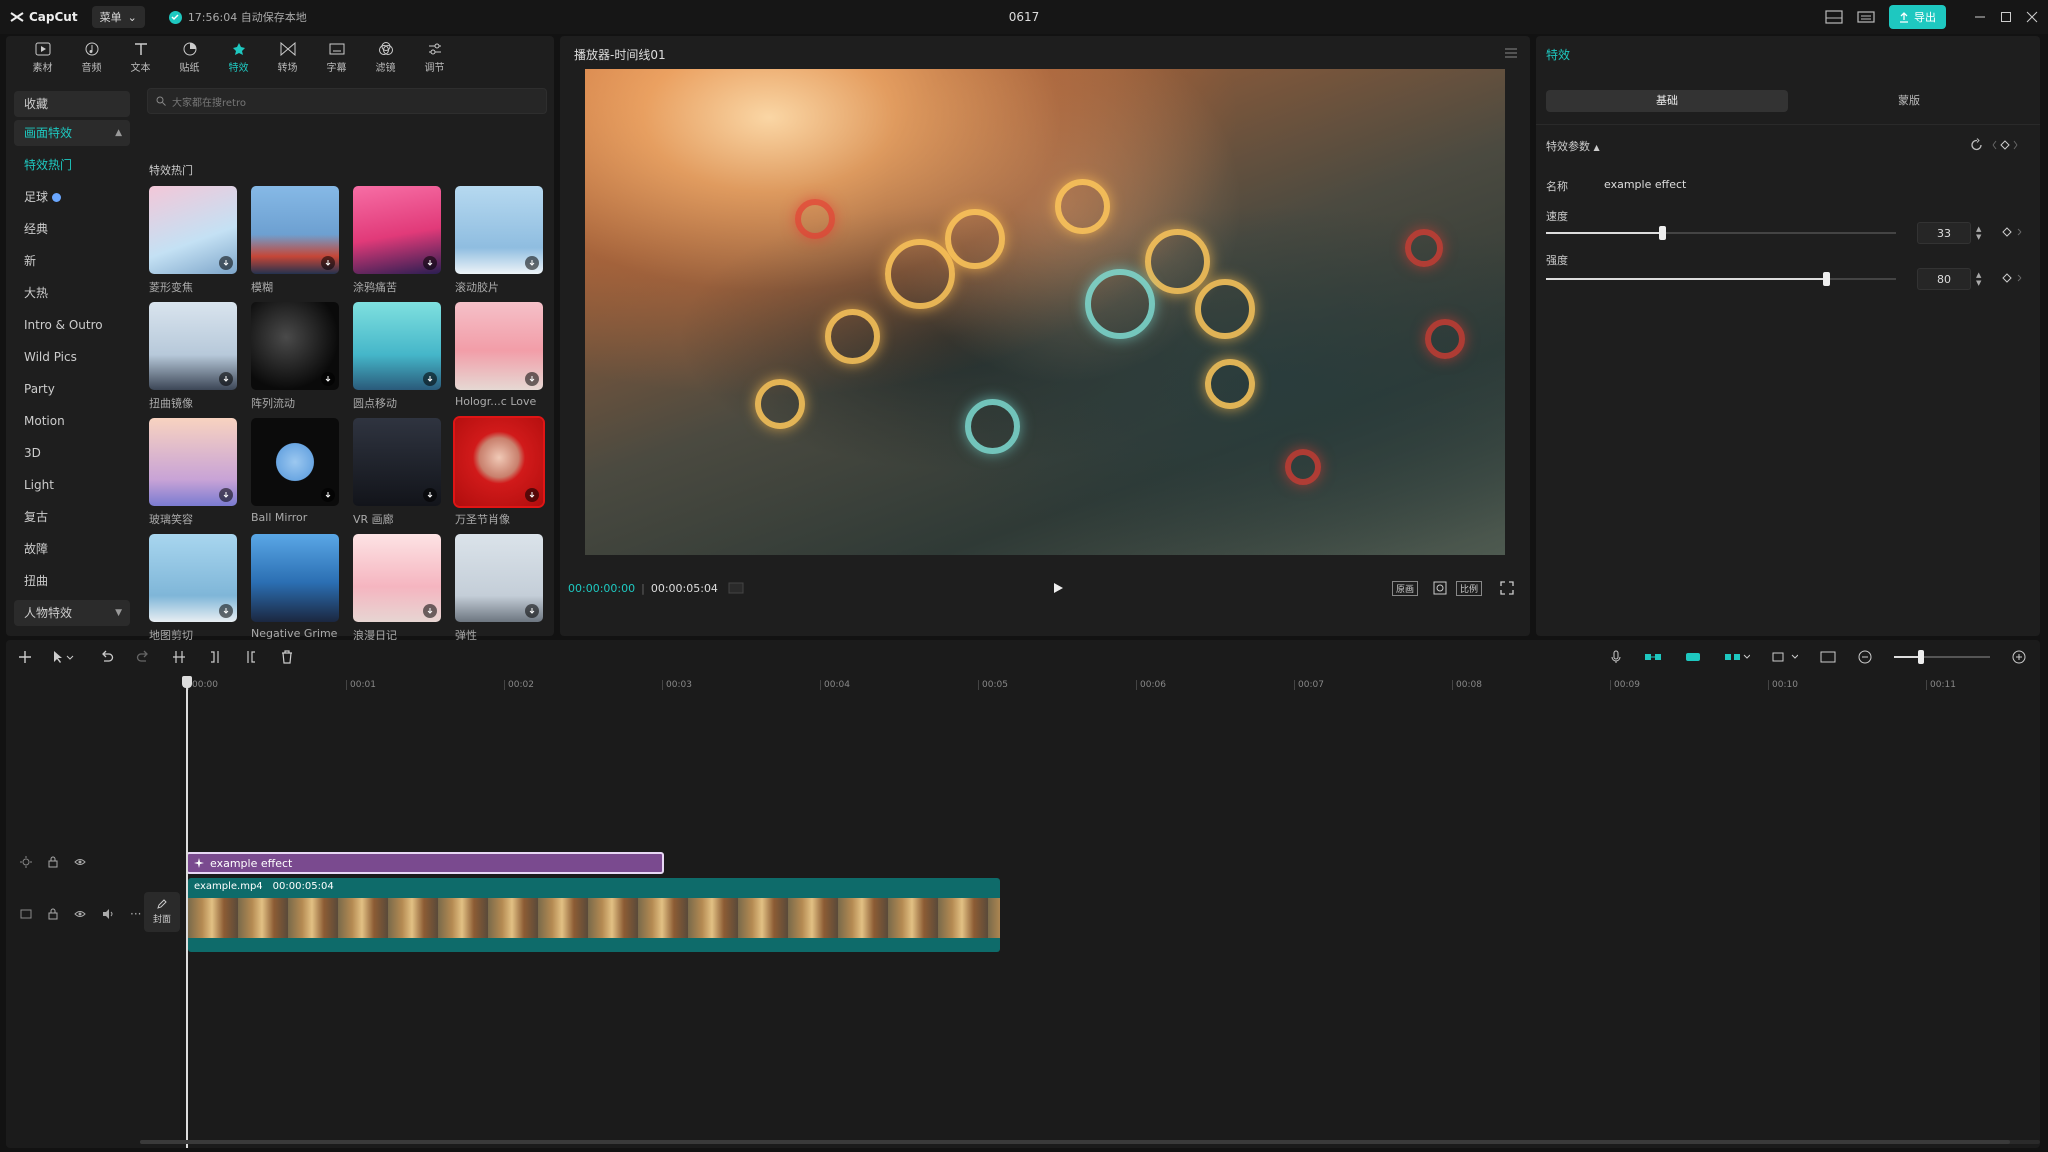 This screenshot has height=1152, width=2048. Describe the element at coordinates (1737, 657) in the screenshot. I see `linkage-icon` at that location.